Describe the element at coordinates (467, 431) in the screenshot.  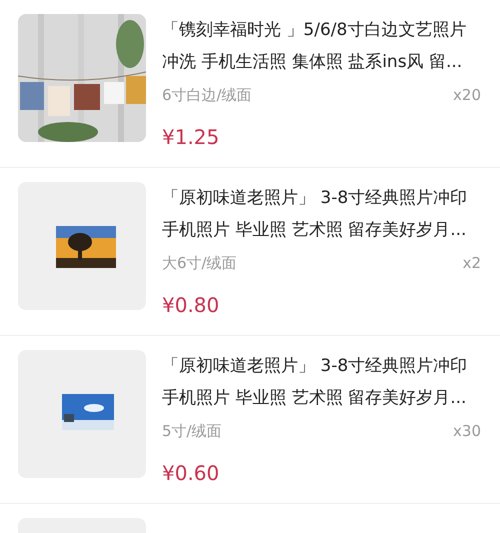
I see `quantity-label: x30` at that location.